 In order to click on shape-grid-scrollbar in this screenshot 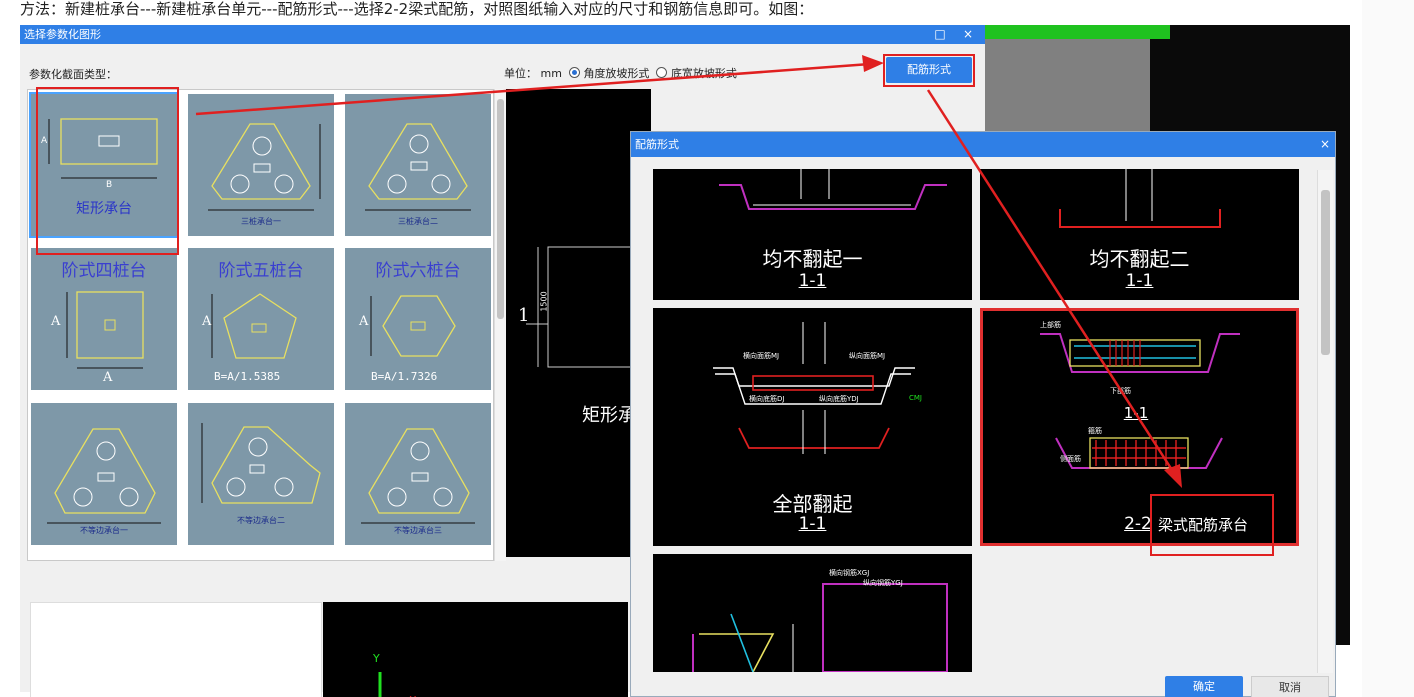, I will do `click(500, 325)`.